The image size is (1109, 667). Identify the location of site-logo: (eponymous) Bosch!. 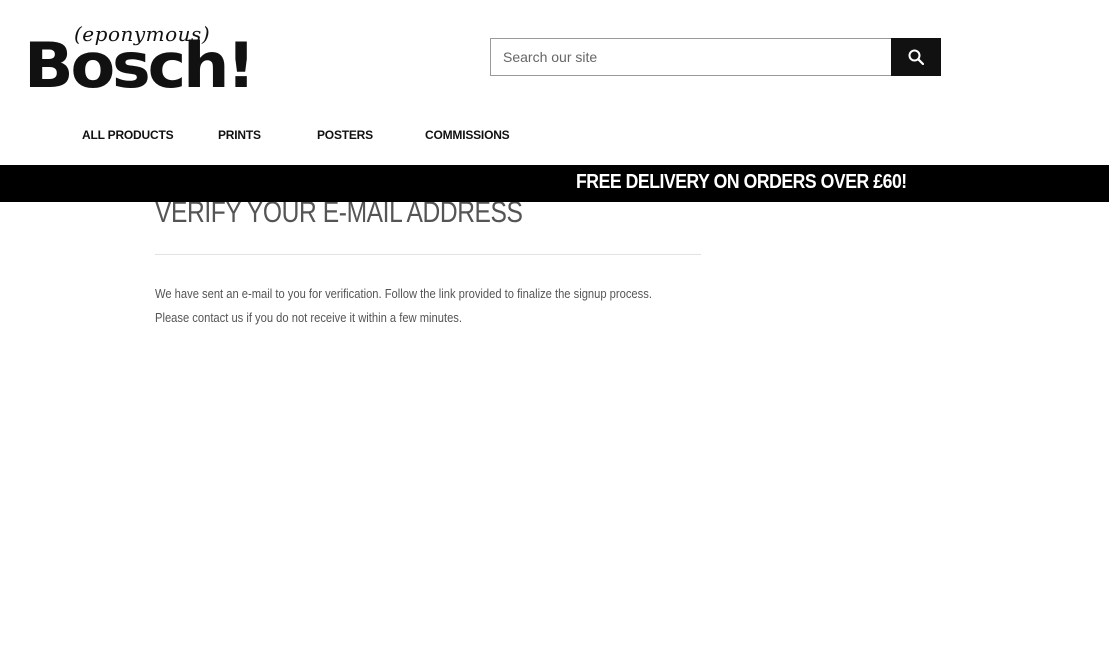
(140, 59).